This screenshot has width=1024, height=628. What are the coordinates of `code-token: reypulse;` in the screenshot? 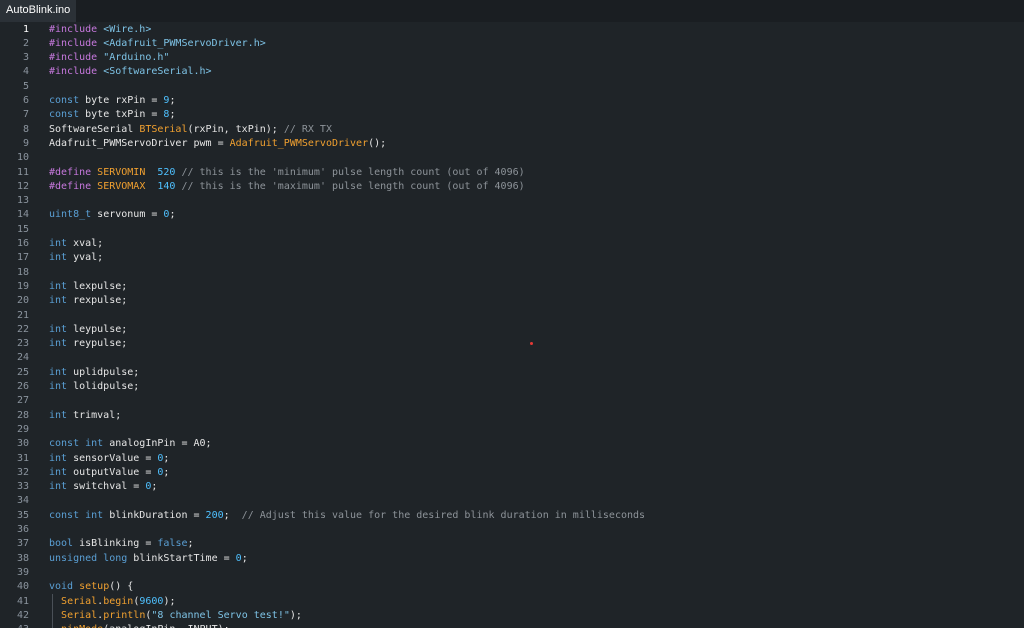 It's located at (97, 344).